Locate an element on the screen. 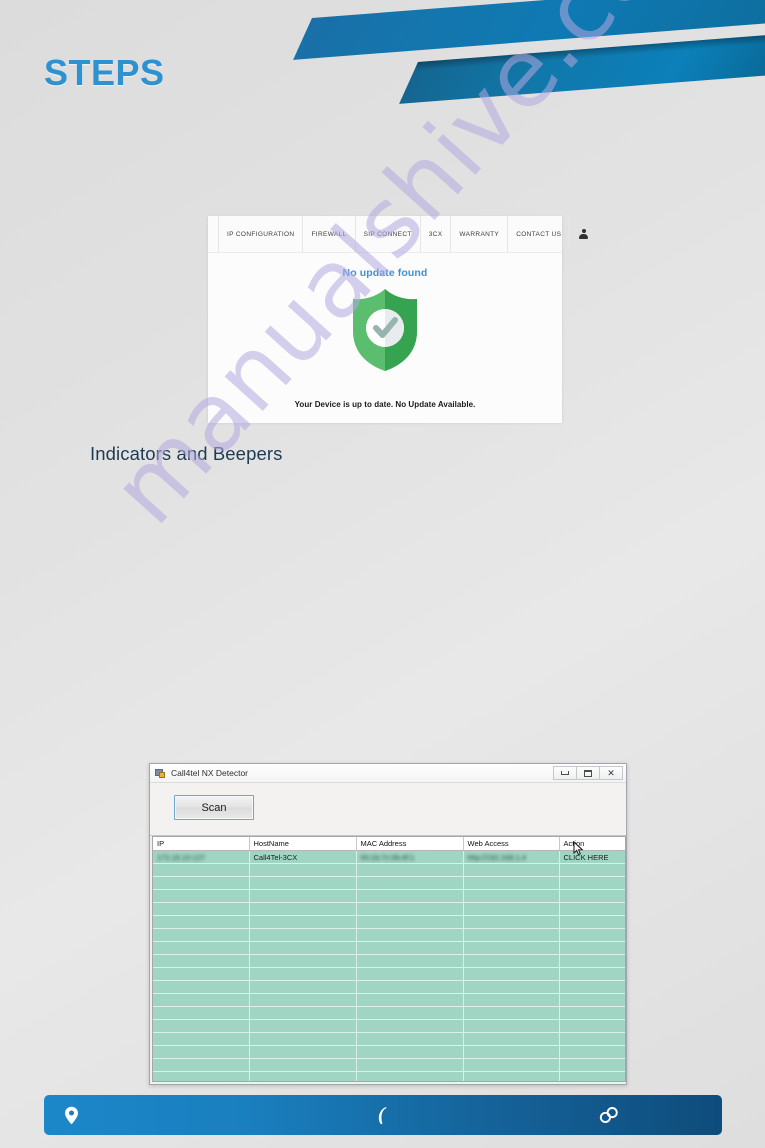 This screenshot has height=1148, width=765. nav-item-3cx: 3CX is located at coordinates (436, 234).